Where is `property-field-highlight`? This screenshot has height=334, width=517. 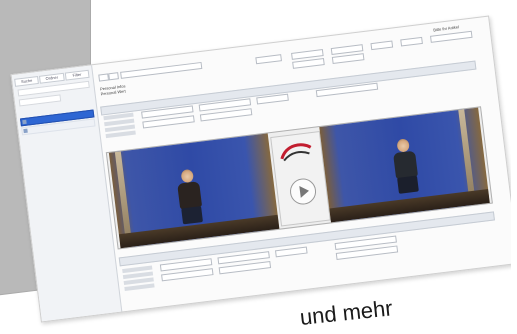 property-field-highlight is located at coordinates (291, 252).